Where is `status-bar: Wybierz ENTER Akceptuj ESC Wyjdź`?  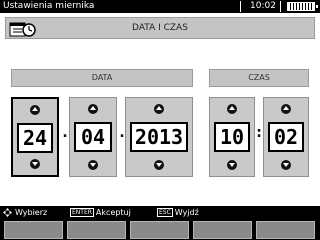
status-bar: Wybierz ENTER Akceptuj ESC Wyjdź is located at coordinates (160, 212).